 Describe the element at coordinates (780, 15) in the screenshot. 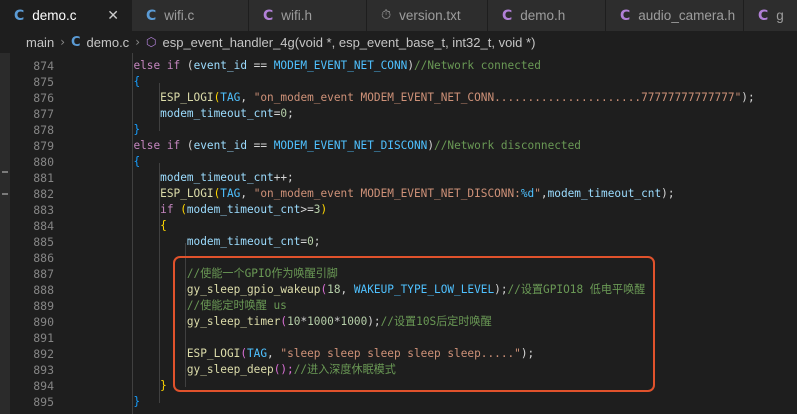

I see `tab-label: g` at that location.